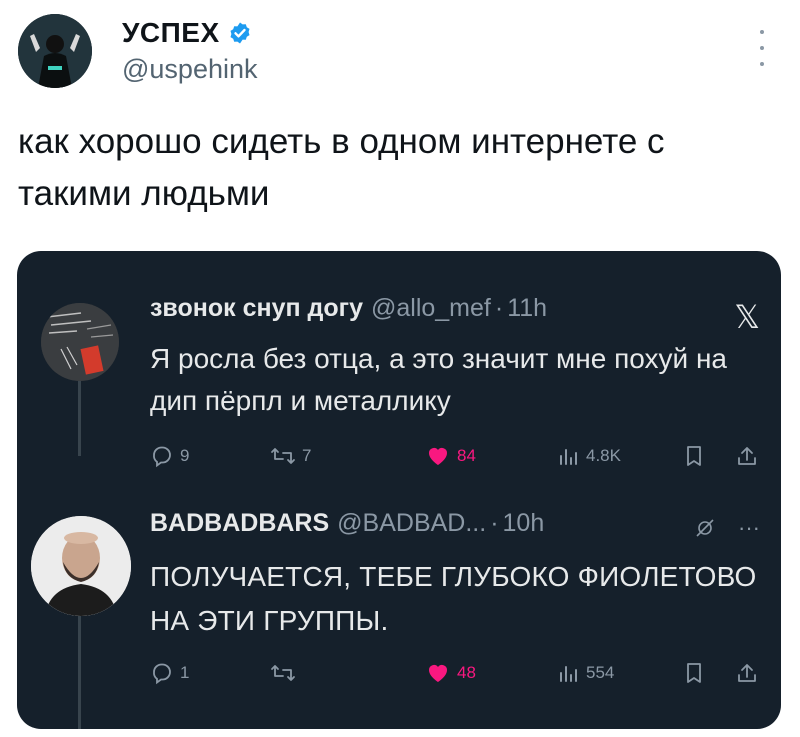 This screenshot has height=737, width=800. I want to click on more-options-icon, so click(762, 48).